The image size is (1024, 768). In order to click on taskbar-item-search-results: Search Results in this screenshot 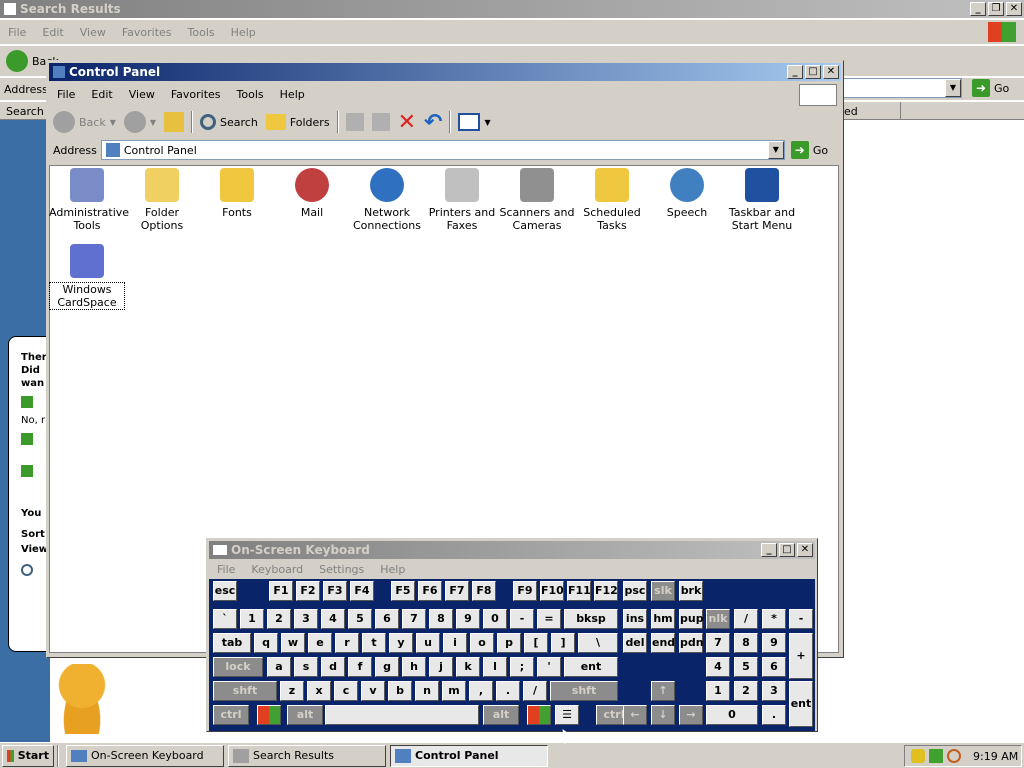, I will do `click(307, 755)`.